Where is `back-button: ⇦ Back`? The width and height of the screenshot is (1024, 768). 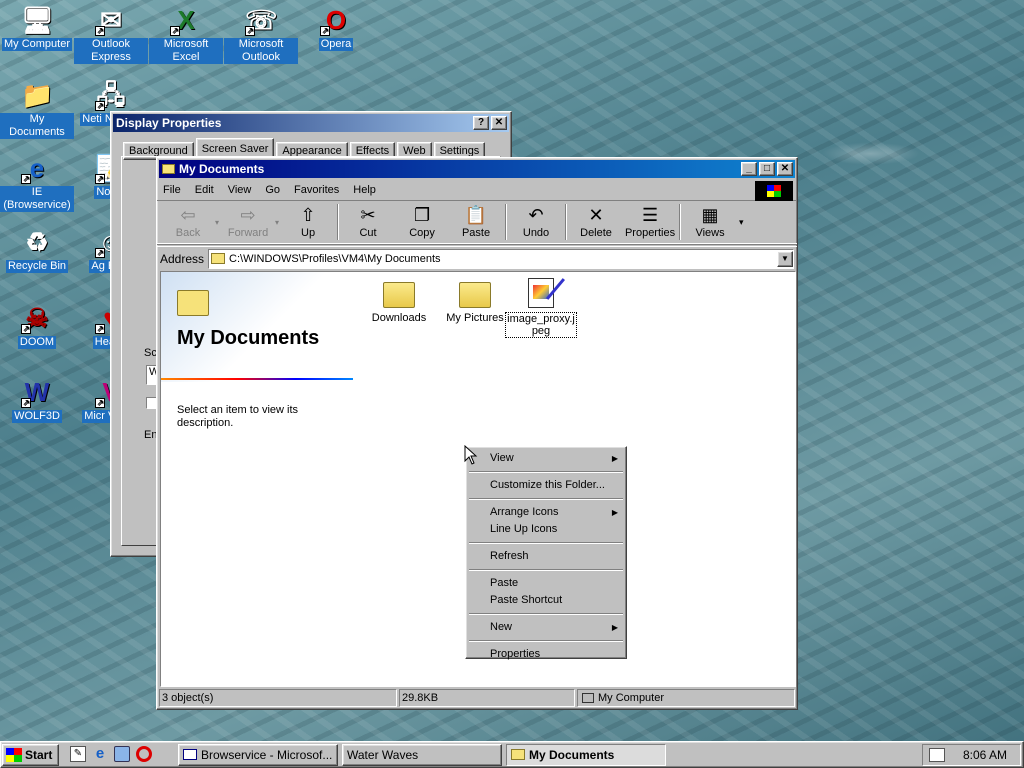 back-button: ⇦ Back is located at coordinates (188, 222).